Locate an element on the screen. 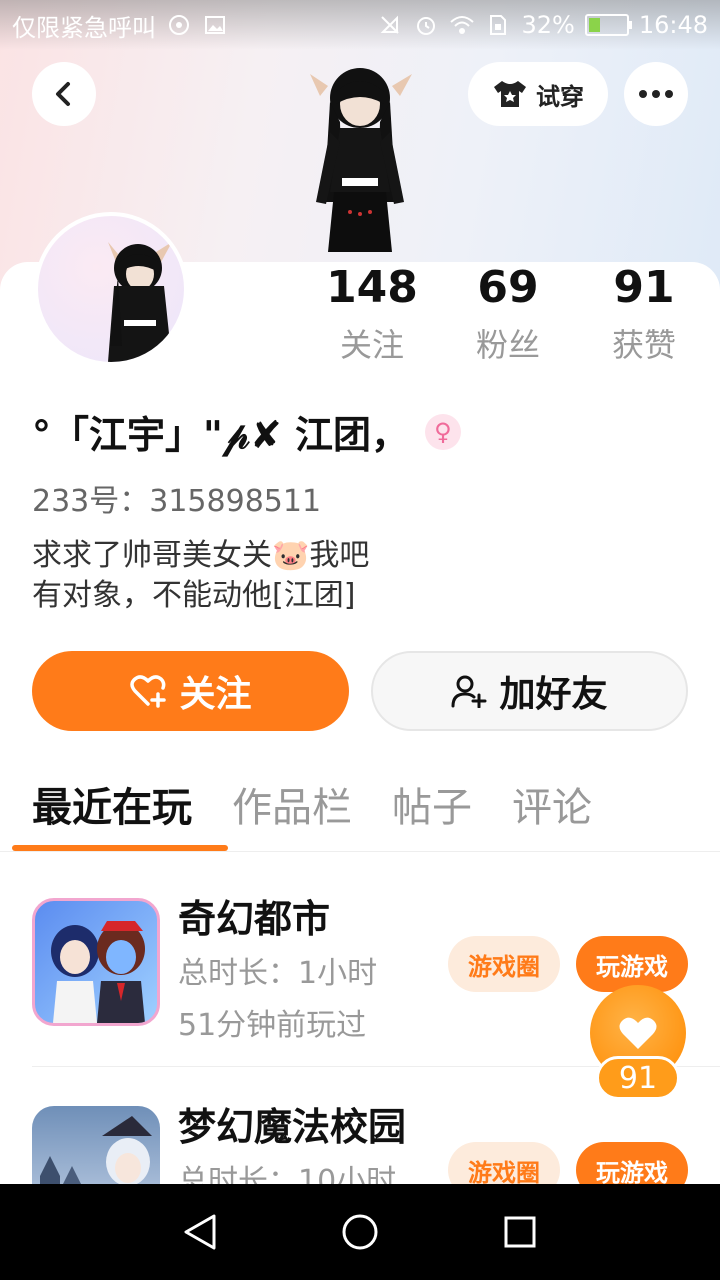 The height and width of the screenshot is (1280, 720). nav-home-icon is located at coordinates (360, 1232).